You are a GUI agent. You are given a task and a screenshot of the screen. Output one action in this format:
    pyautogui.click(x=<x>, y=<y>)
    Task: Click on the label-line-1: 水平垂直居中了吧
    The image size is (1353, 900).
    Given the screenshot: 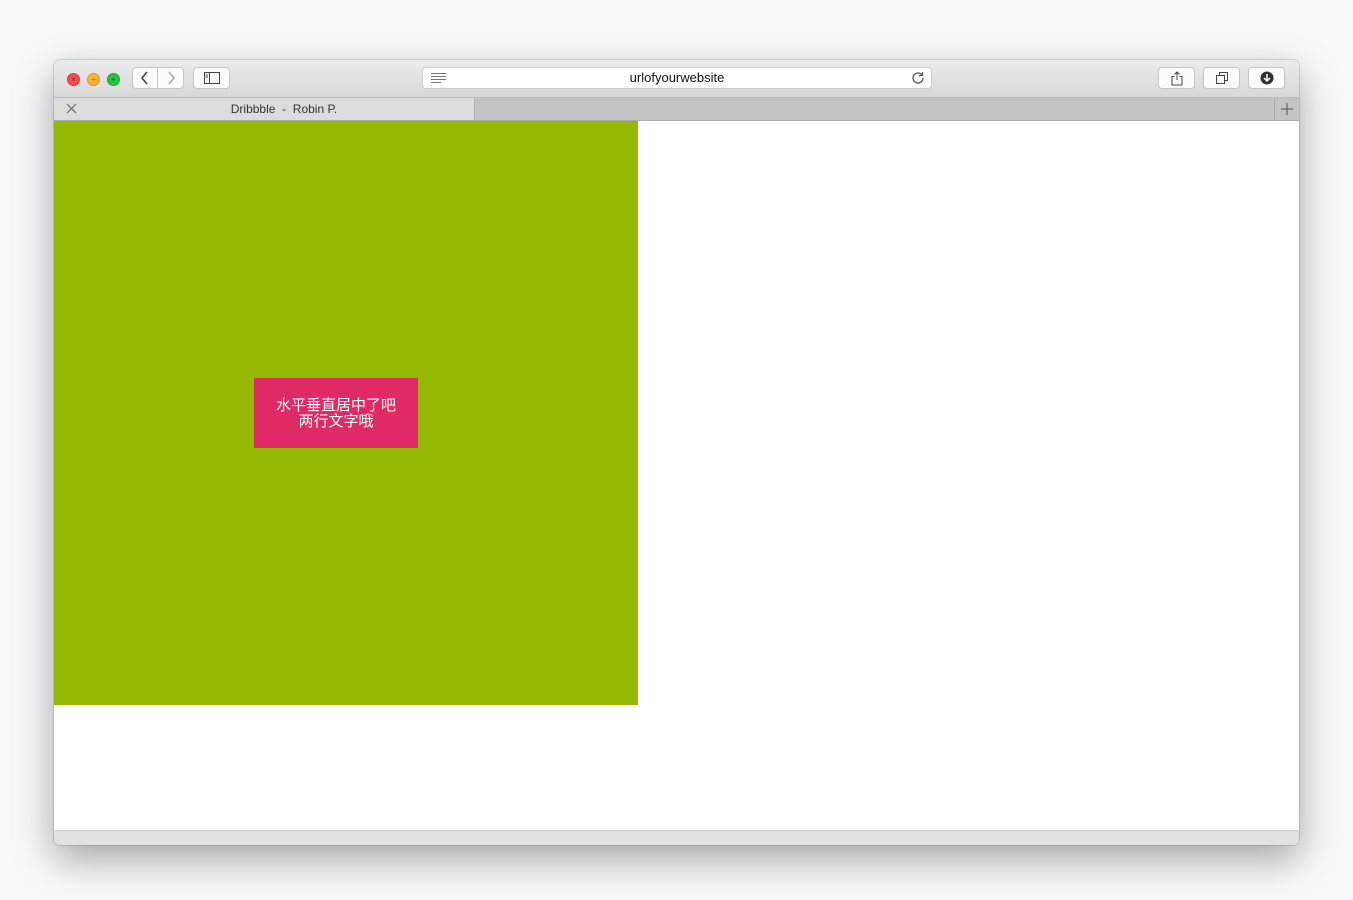 What is the action you would take?
    pyautogui.click(x=335, y=405)
    